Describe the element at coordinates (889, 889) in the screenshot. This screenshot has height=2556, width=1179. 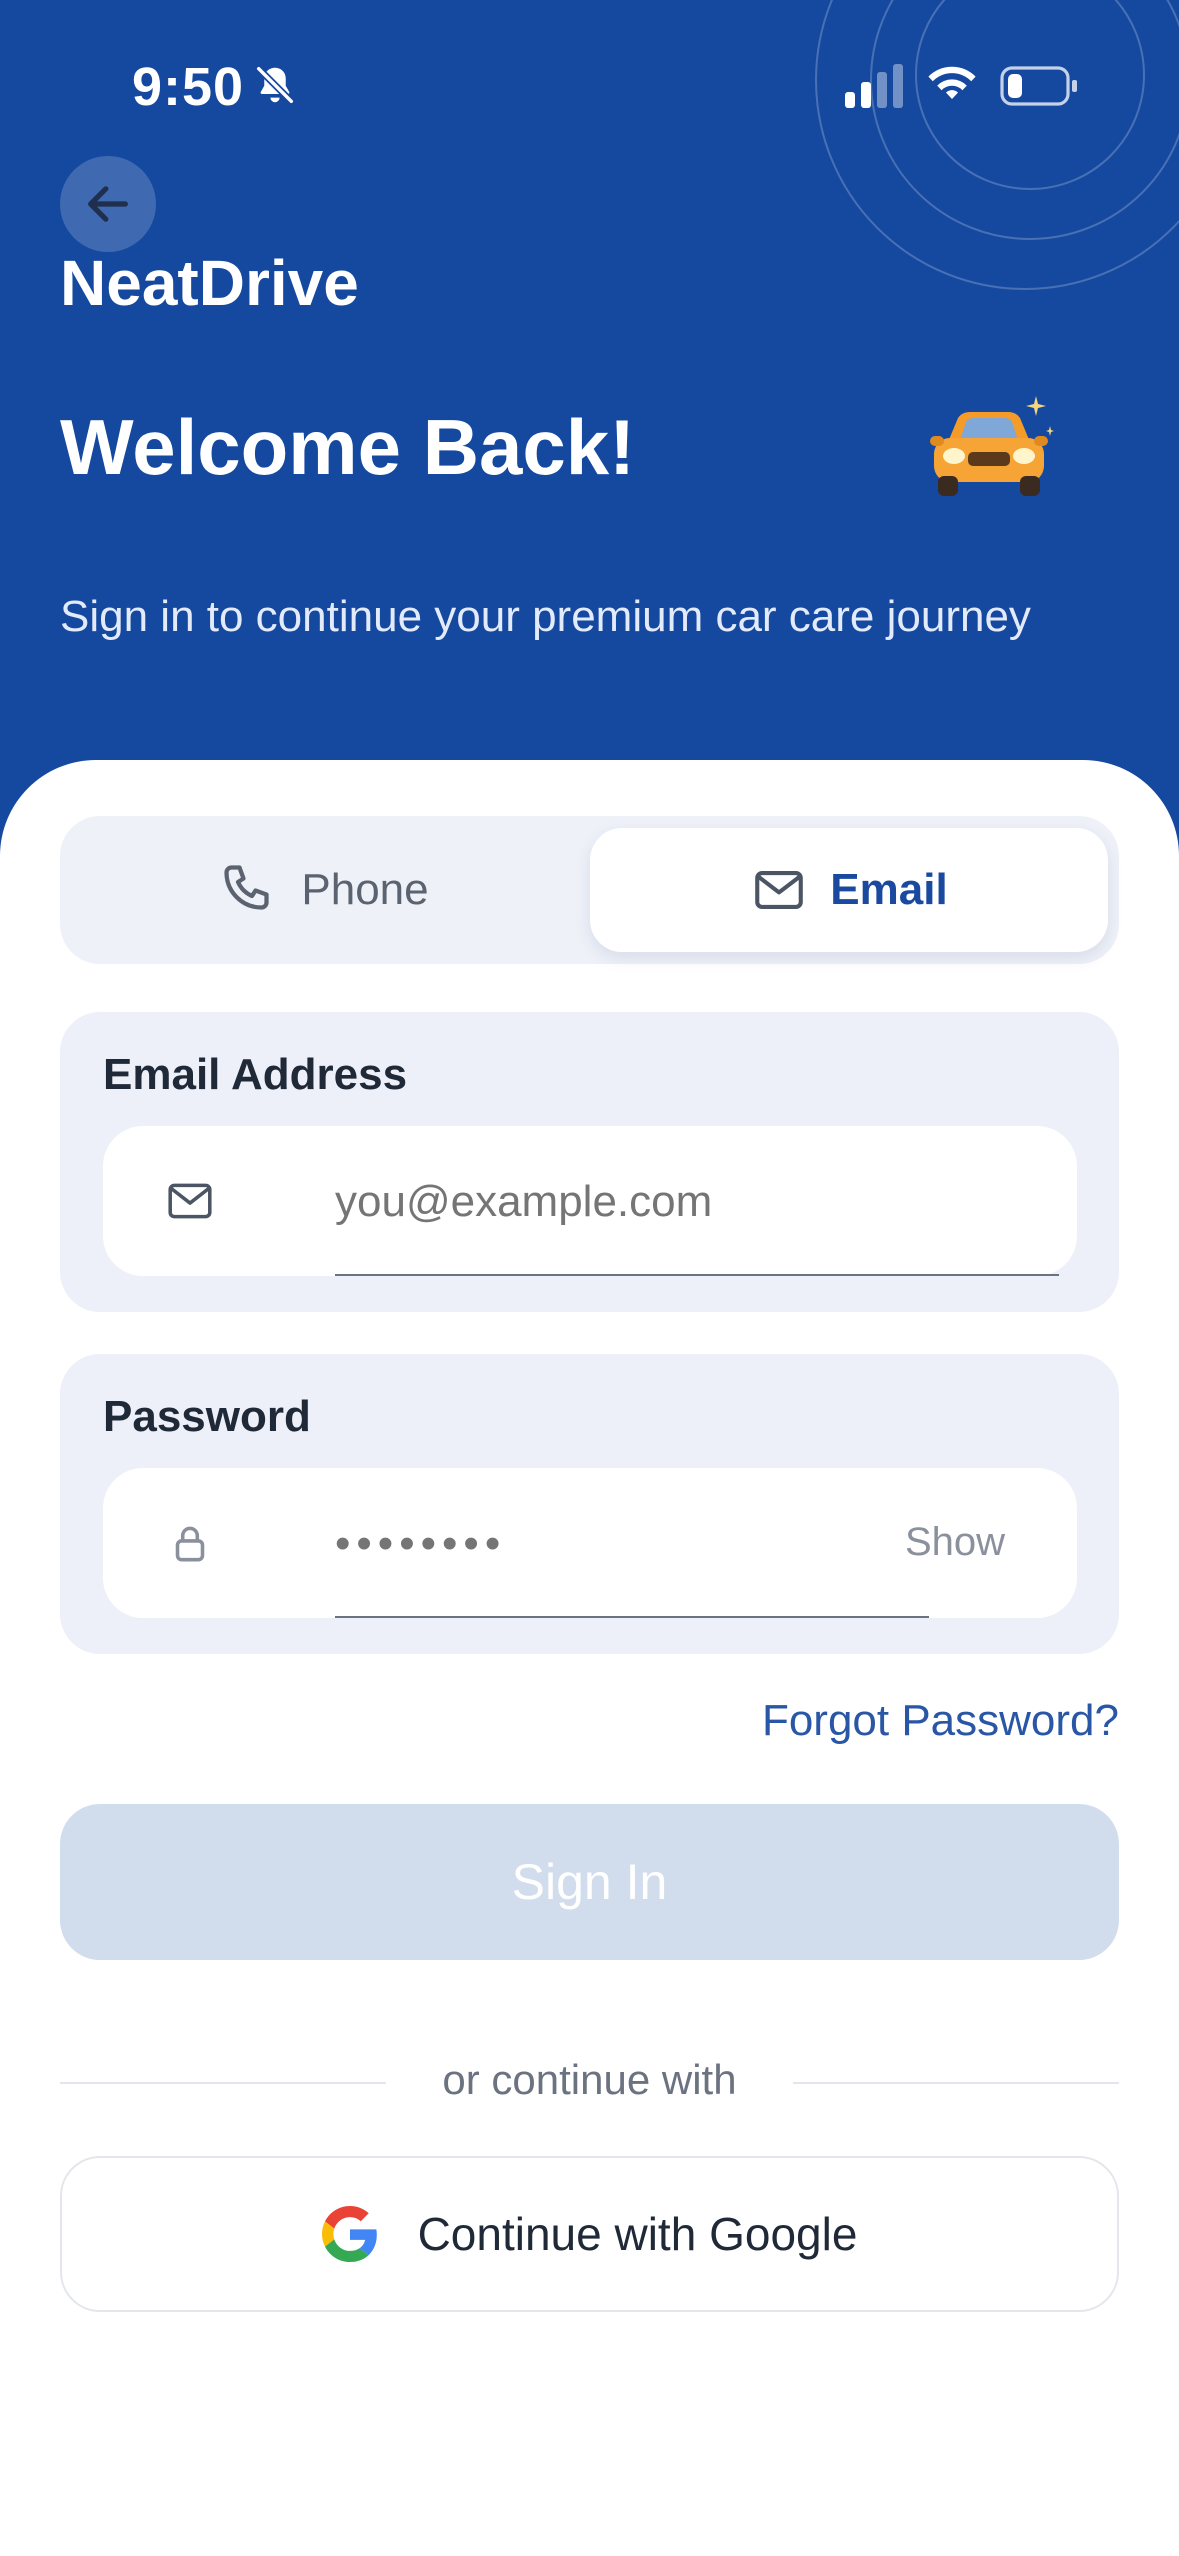
I see `tab-email-label: Email` at that location.